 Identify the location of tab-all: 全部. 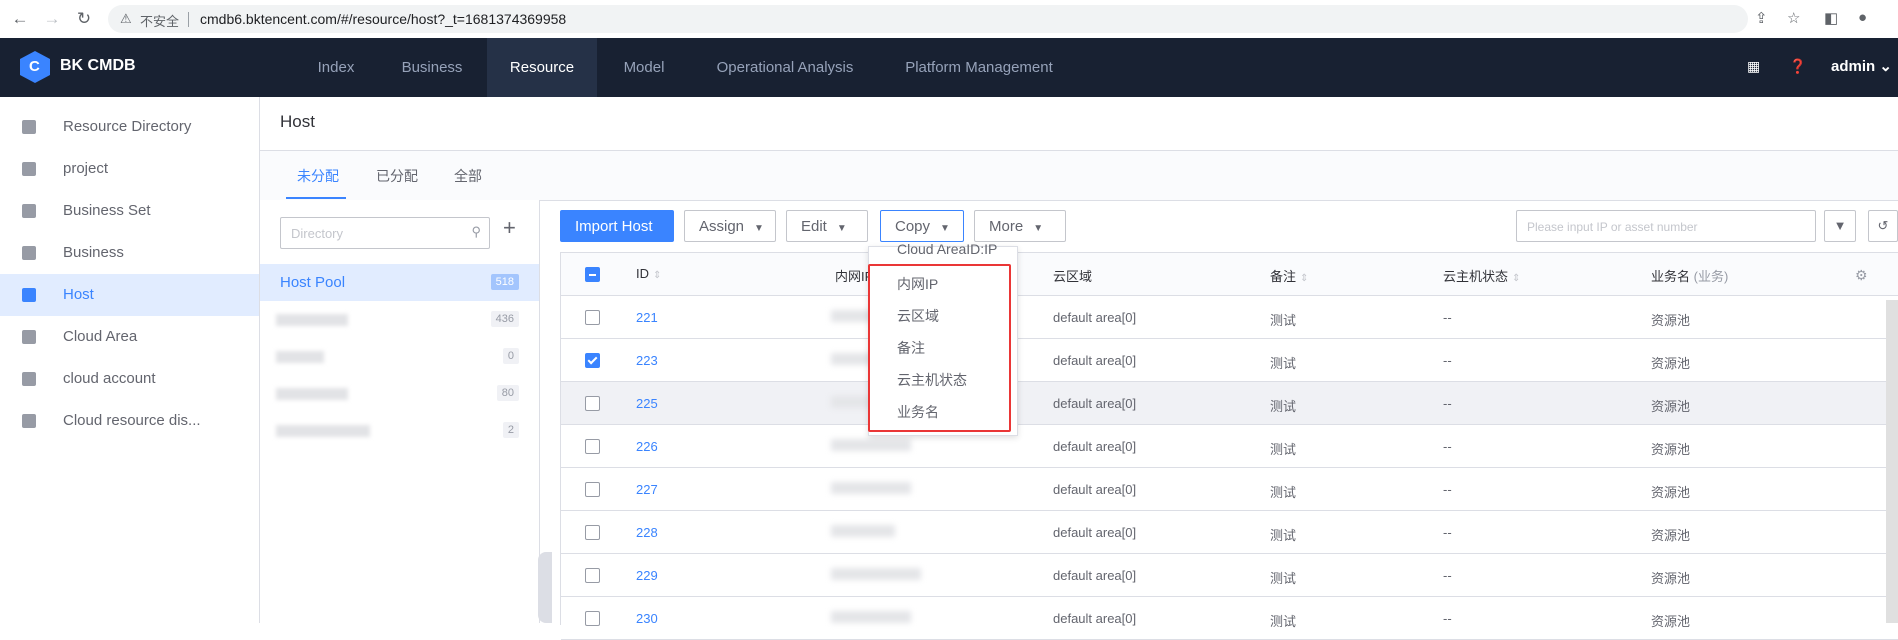
(468, 176).